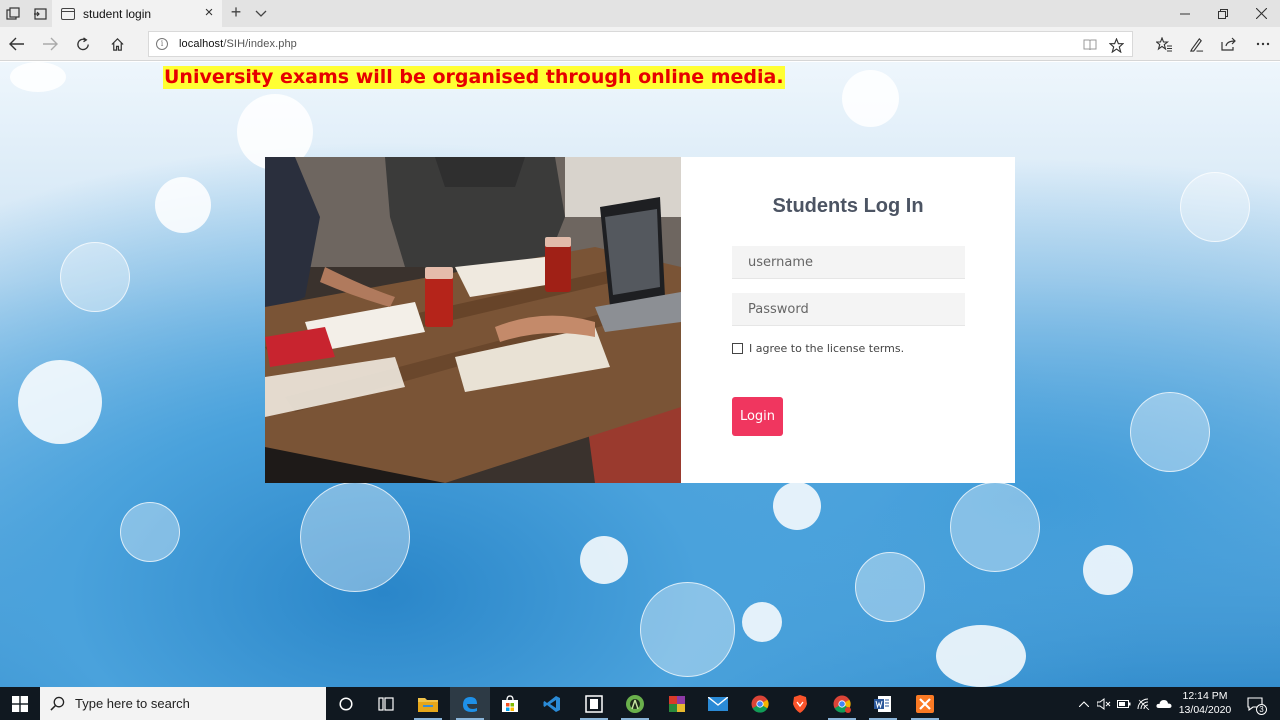 The width and height of the screenshot is (1280, 720). What do you see at coordinates (1229, 44) in the screenshot?
I see `share-icon` at bounding box center [1229, 44].